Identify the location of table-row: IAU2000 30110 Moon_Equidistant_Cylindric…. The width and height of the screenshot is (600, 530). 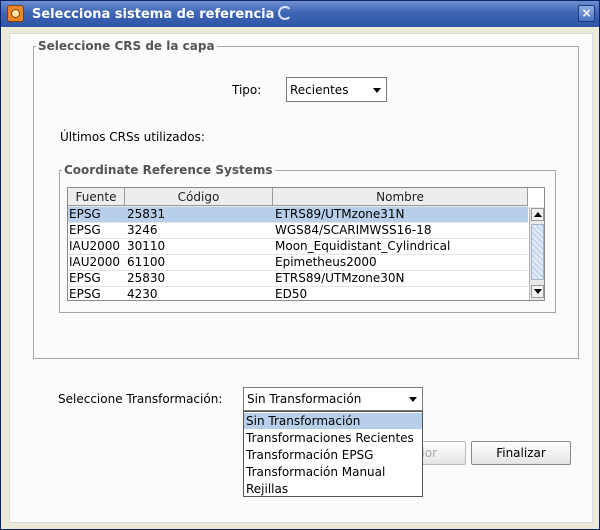
(298, 247).